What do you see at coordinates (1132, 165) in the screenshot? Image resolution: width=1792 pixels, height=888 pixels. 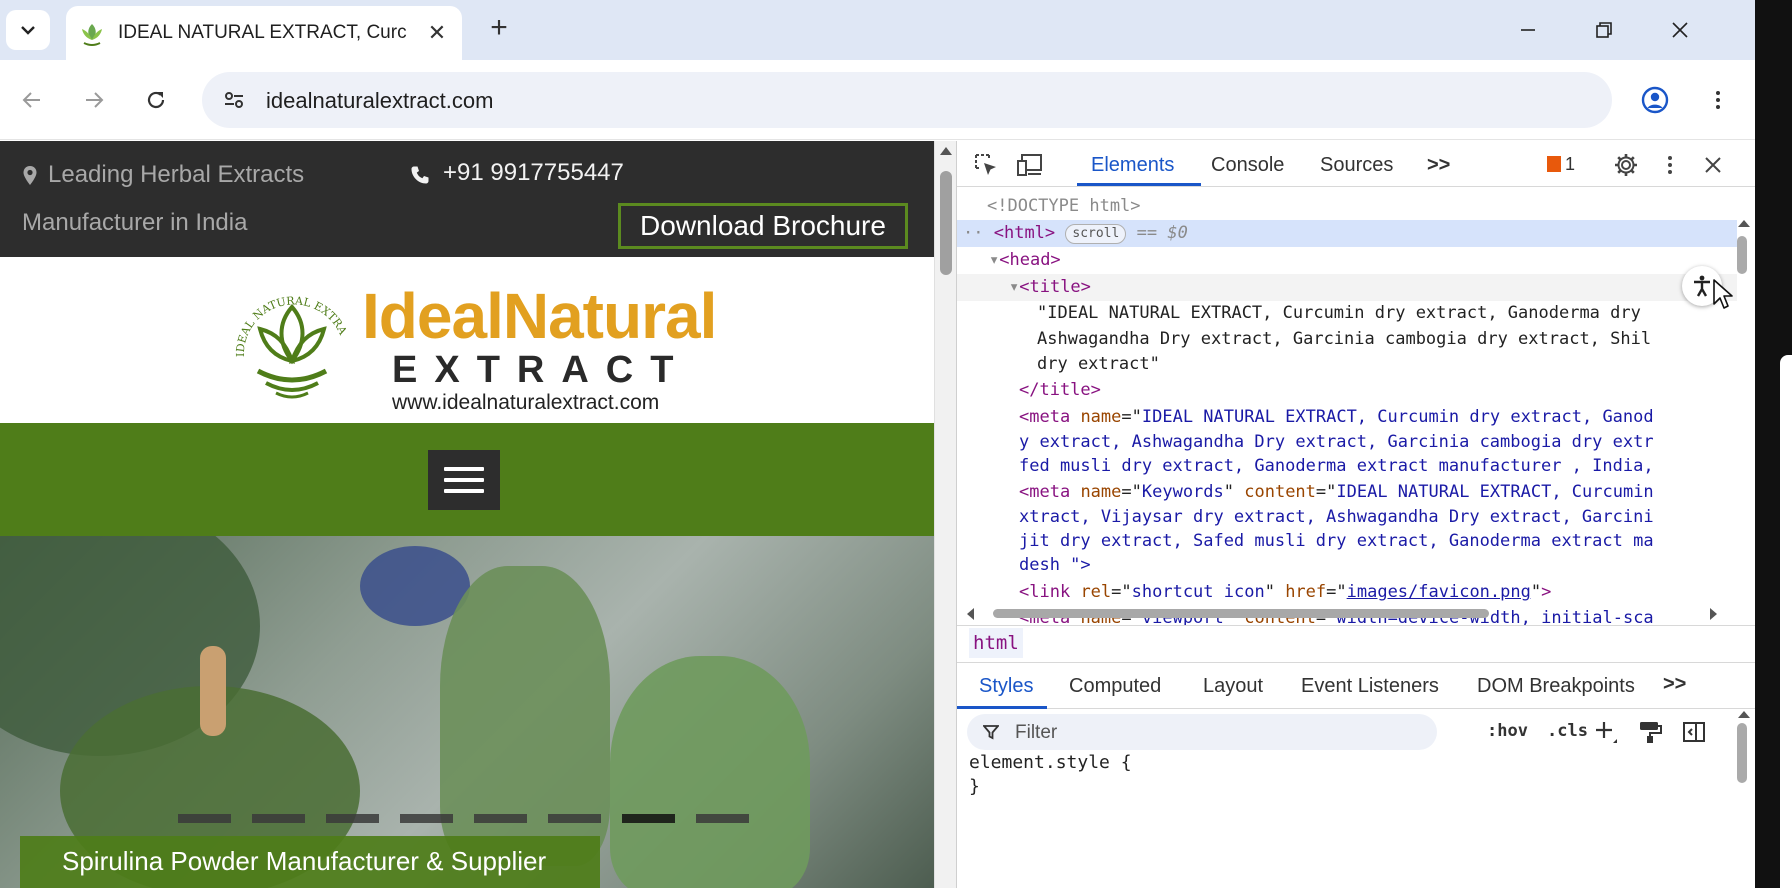 I see `tab-elements: Elements` at bounding box center [1132, 165].